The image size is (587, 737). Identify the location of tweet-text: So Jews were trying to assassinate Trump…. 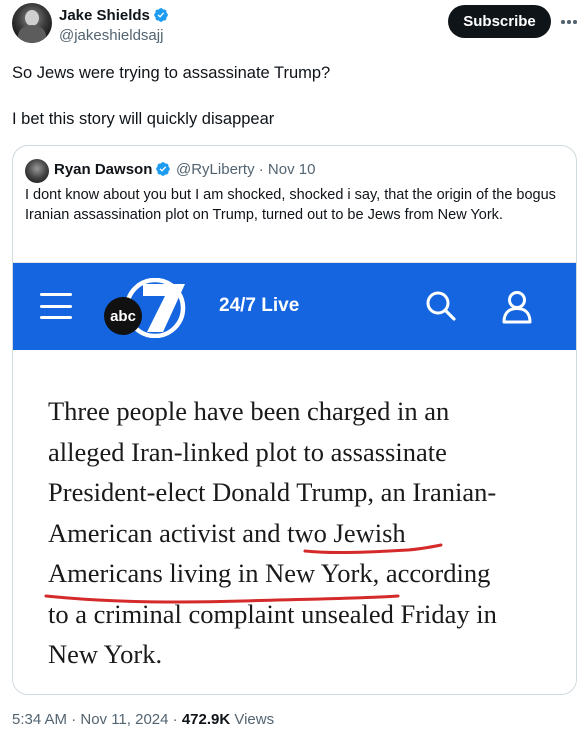
(292, 96).